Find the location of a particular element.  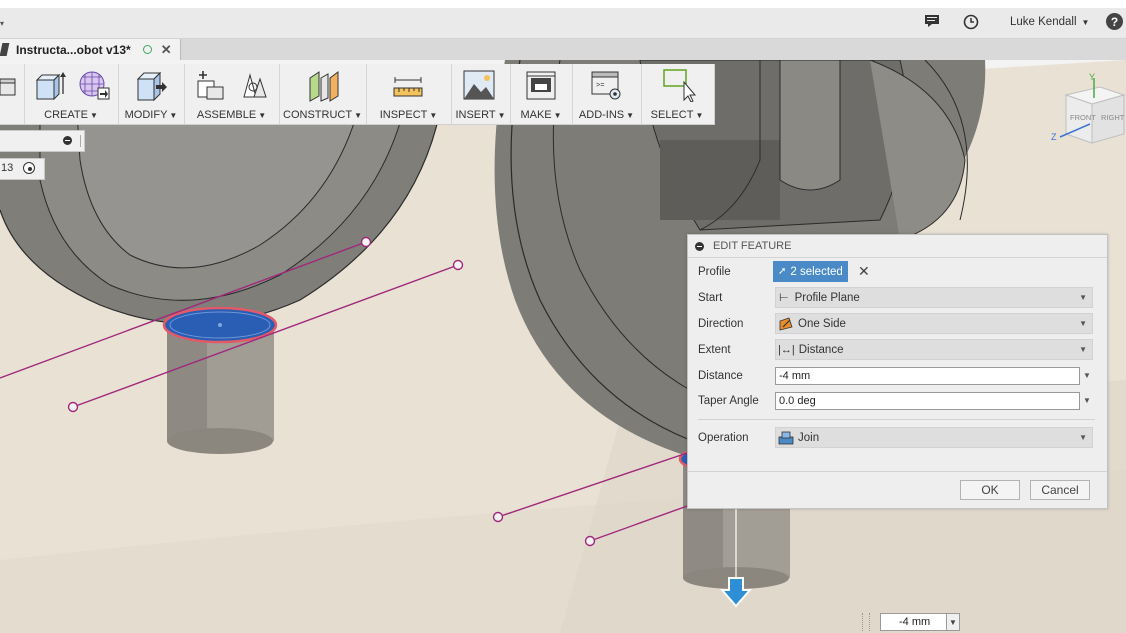

taper-angle-row: Taper Angle is located at coordinates (728, 401).